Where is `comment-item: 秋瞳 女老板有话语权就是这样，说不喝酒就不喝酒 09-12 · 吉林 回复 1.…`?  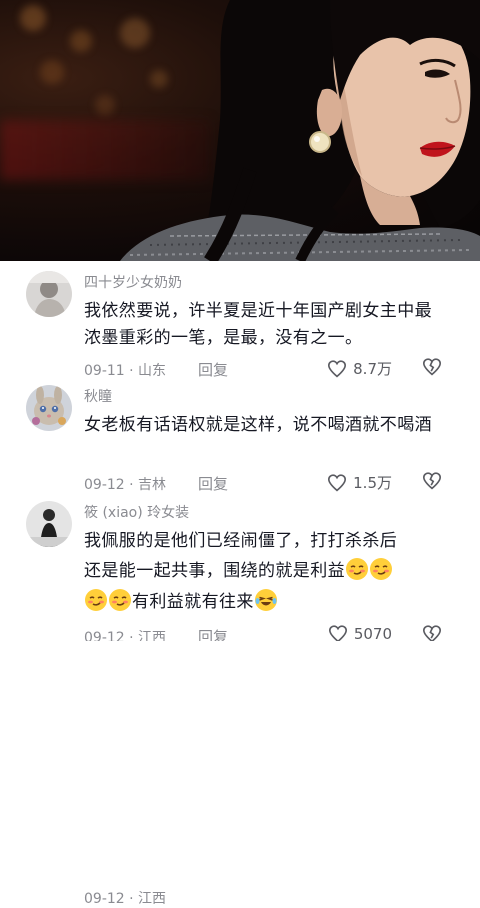 comment-item: 秋瞳 女老板有话语权就是这样，说不喝酒就不喝酒 09-12 · 吉林 回复 1.… is located at coordinates (240, 442).